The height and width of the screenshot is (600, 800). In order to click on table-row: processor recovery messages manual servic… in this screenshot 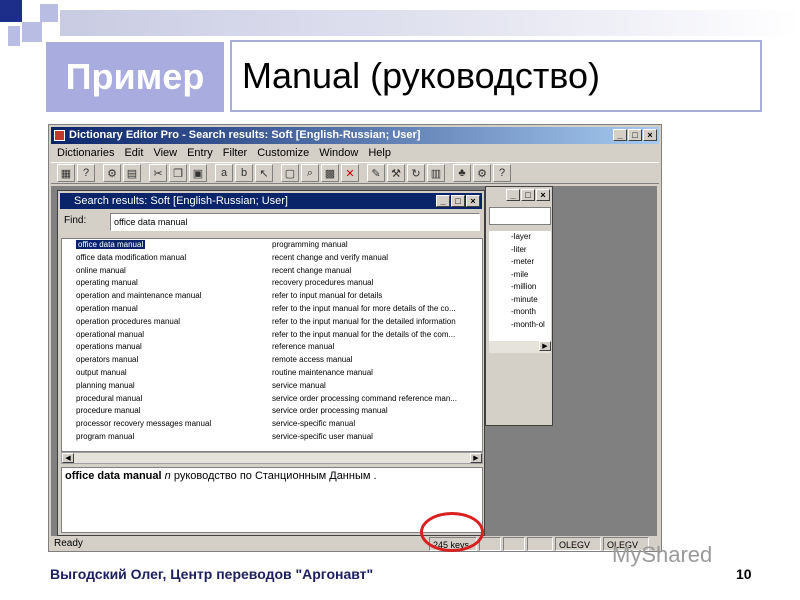, I will do `click(272, 424)`.